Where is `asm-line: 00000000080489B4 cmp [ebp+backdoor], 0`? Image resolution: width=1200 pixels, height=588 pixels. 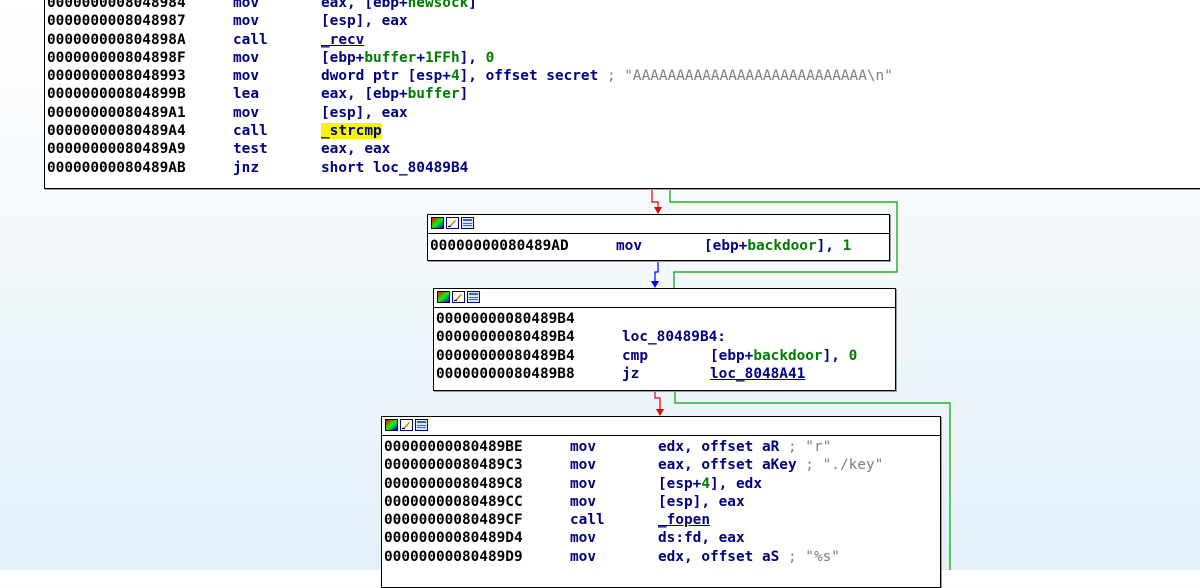 asm-line: 00000000080489B4 cmp [ebp+backdoor], 0 is located at coordinates (665, 356).